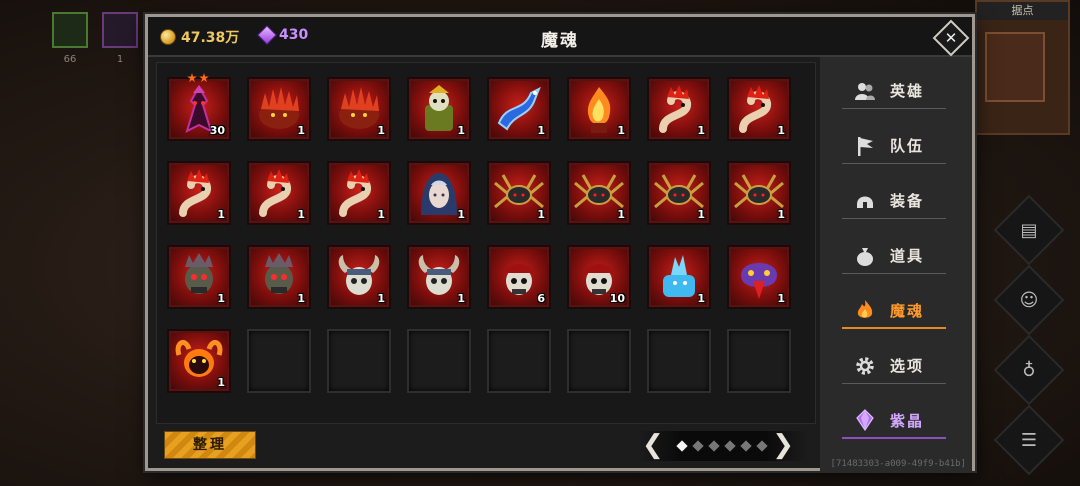 This screenshot has width=1080, height=486. What do you see at coordinates (894, 366) in the screenshot?
I see `menu-item-gear: 选项` at bounding box center [894, 366].